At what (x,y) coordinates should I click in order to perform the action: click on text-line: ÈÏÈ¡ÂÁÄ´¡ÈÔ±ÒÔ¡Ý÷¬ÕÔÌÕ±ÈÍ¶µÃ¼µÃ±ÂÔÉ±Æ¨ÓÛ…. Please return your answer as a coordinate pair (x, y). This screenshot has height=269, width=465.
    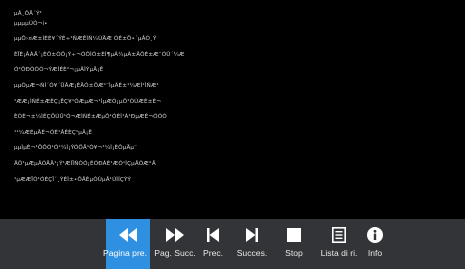
    Looking at the image, I should click on (99, 54).